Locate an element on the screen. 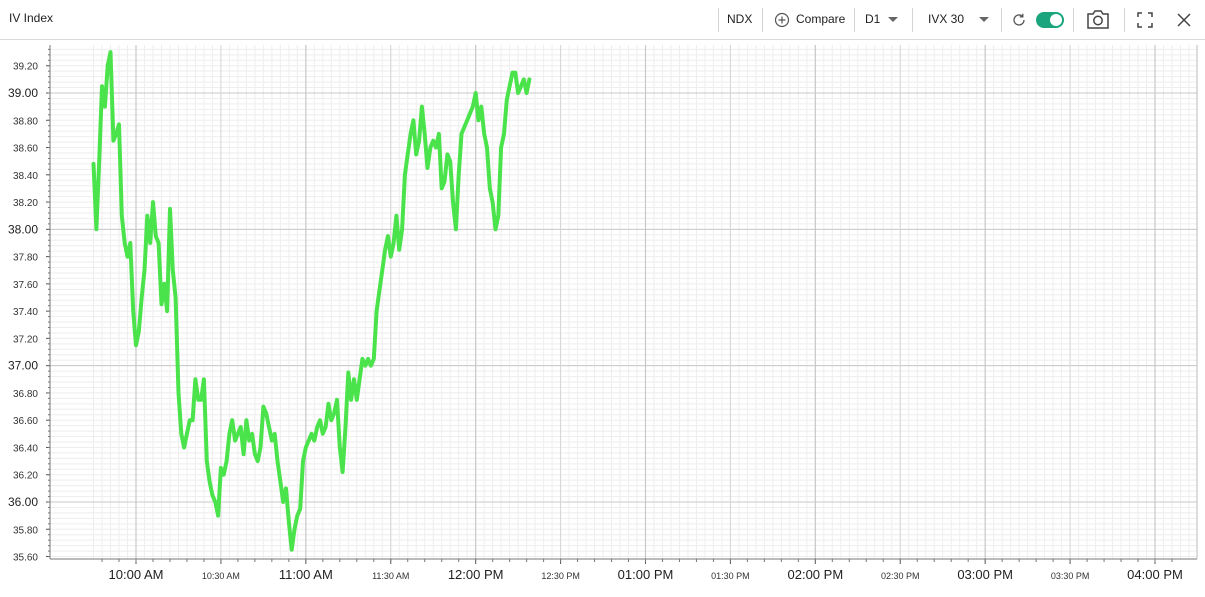 The image size is (1205, 597). y-tick-label: 35.60 is located at coordinates (25, 558).